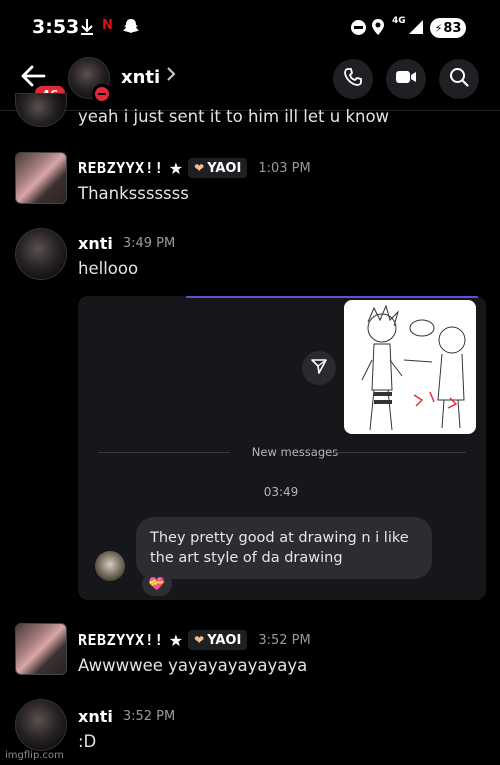 The width and height of the screenshot is (500, 765). What do you see at coordinates (133, 193) in the screenshot?
I see `message-text: Thanksssssss` at bounding box center [133, 193].